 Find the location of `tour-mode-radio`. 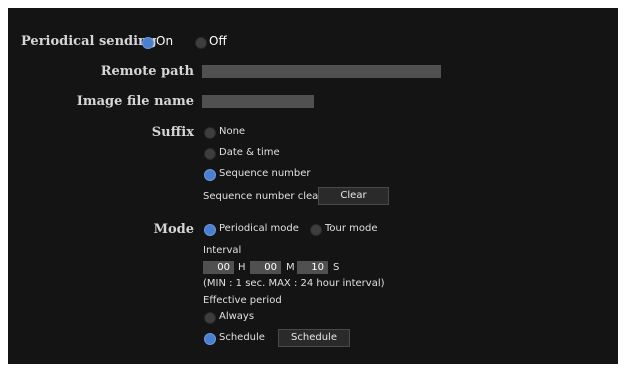

tour-mode-radio is located at coordinates (316, 230).